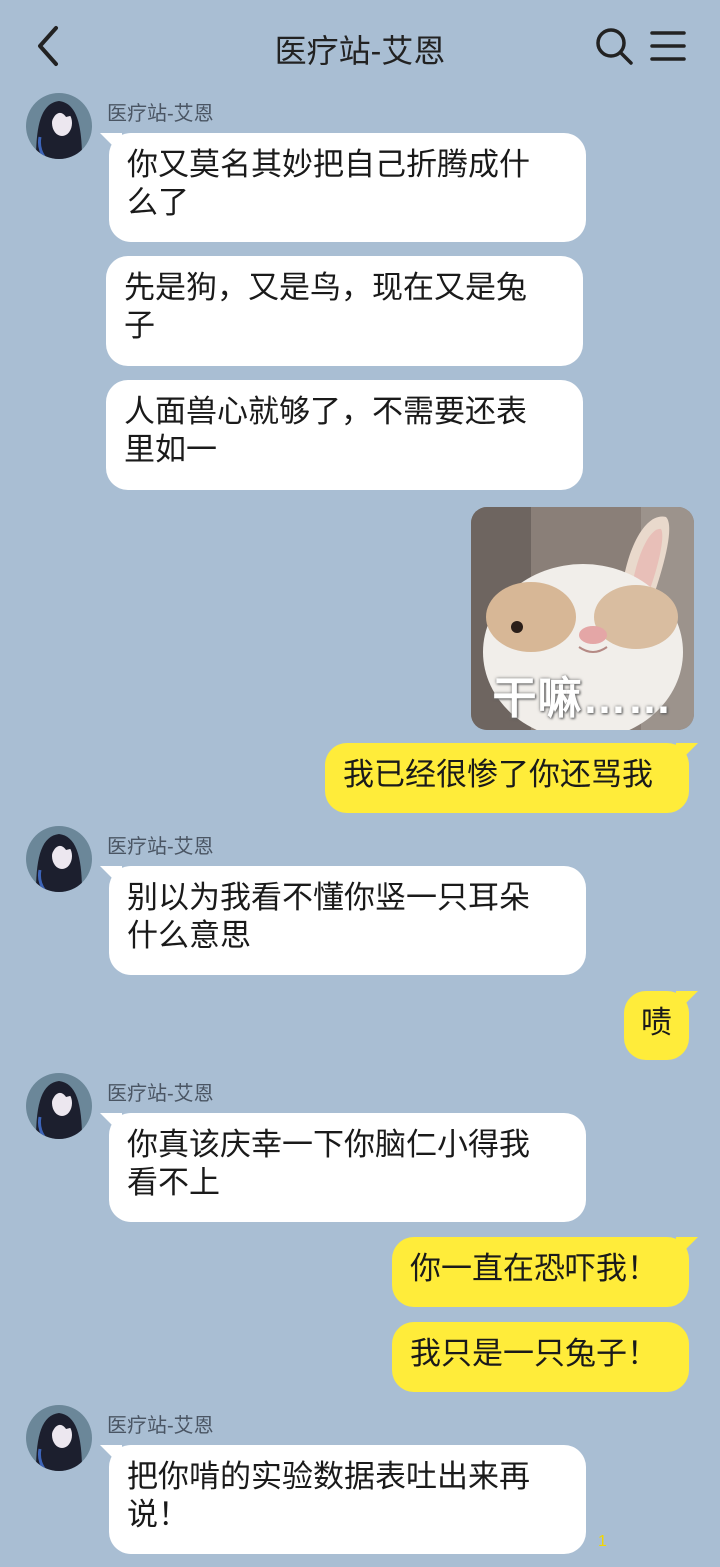 The width and height of the screenshot is (720, 1567). I want to click on message-bubble: 啧, so click(656, 1025).